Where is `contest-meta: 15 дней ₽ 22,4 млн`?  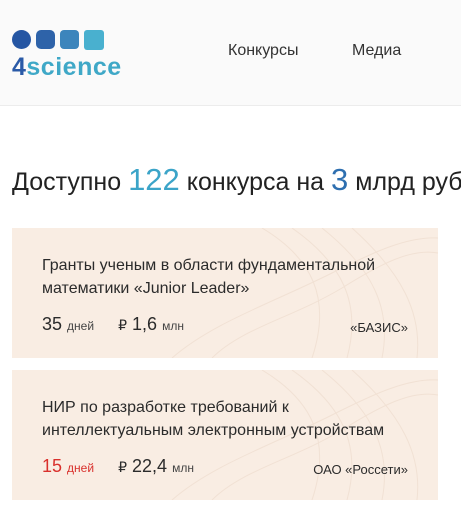
contest-meta: 15 дней ₽ 22,4 млн is located at coordinates (118, 466).